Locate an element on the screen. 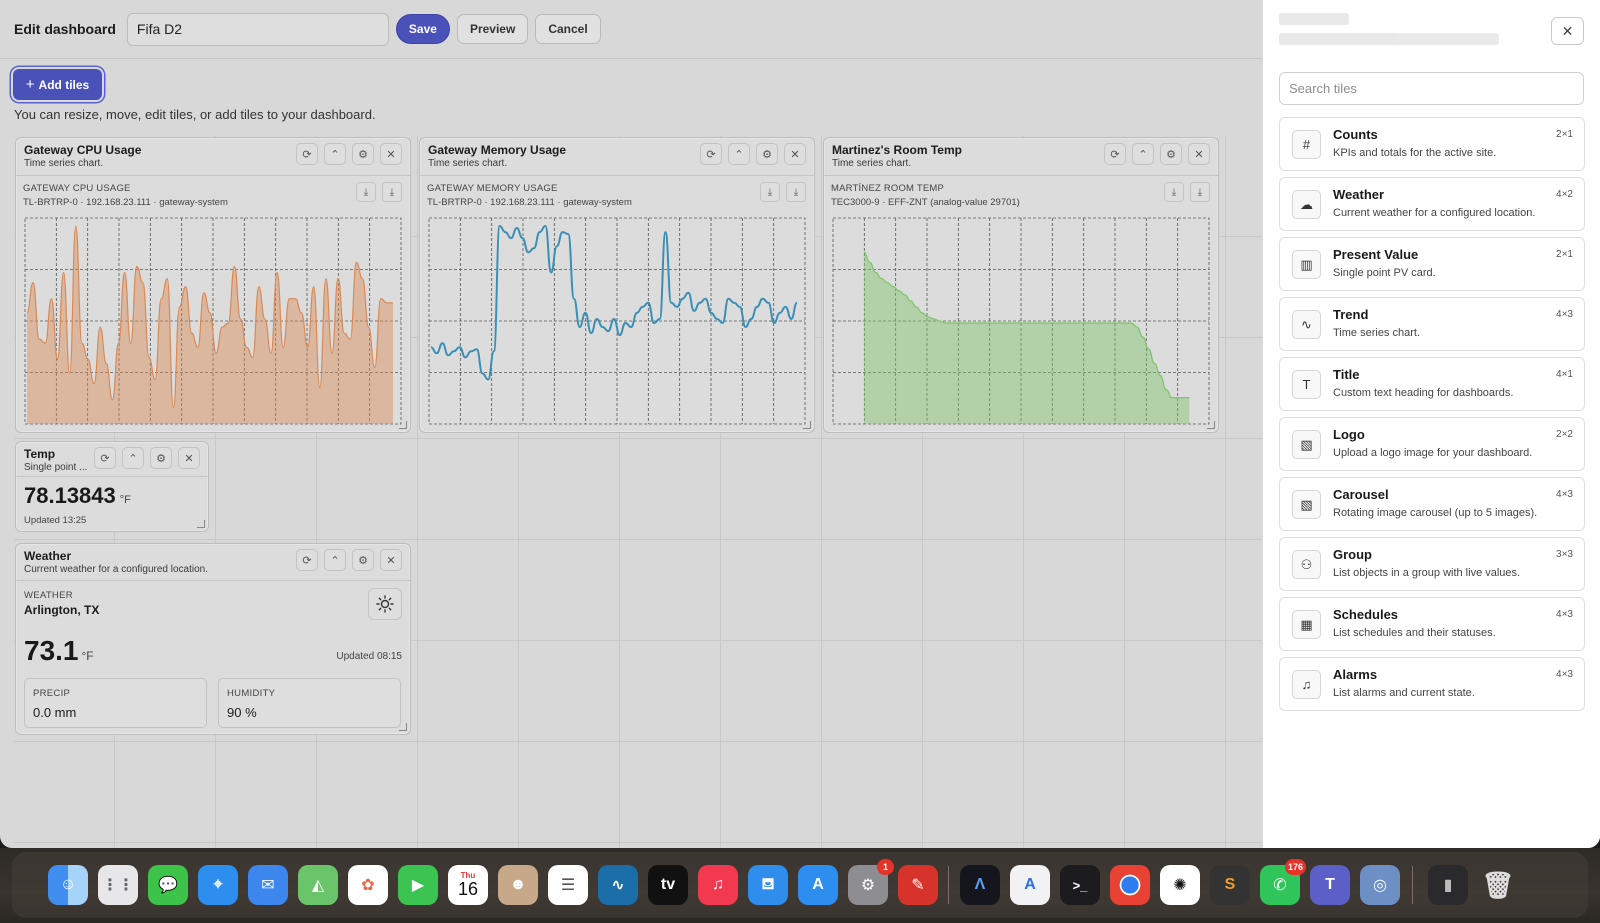 This screenshot has height=923, width=1600. tile-option-description: List schedules and their statuses. is located at coordinates (1414, 633).